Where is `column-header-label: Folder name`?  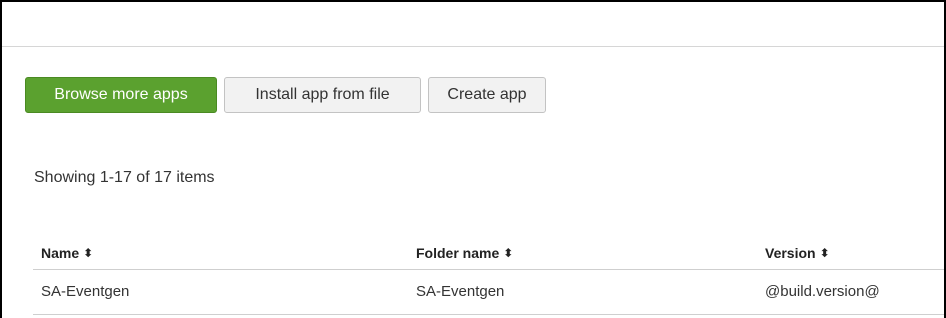
column-header-label: Folder name is located at coordinates (458, 253).